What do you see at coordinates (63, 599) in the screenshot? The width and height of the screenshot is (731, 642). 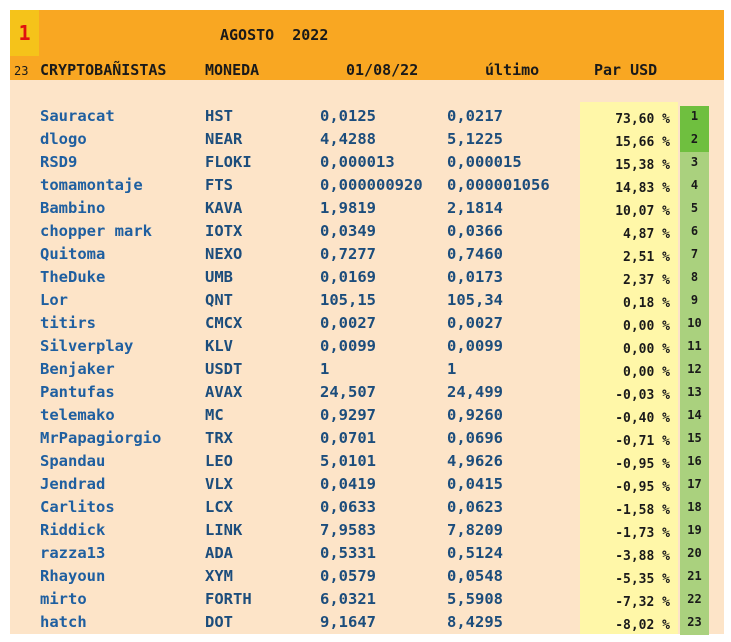 I see `player-name: mirto` at bounding box center [63, 599].